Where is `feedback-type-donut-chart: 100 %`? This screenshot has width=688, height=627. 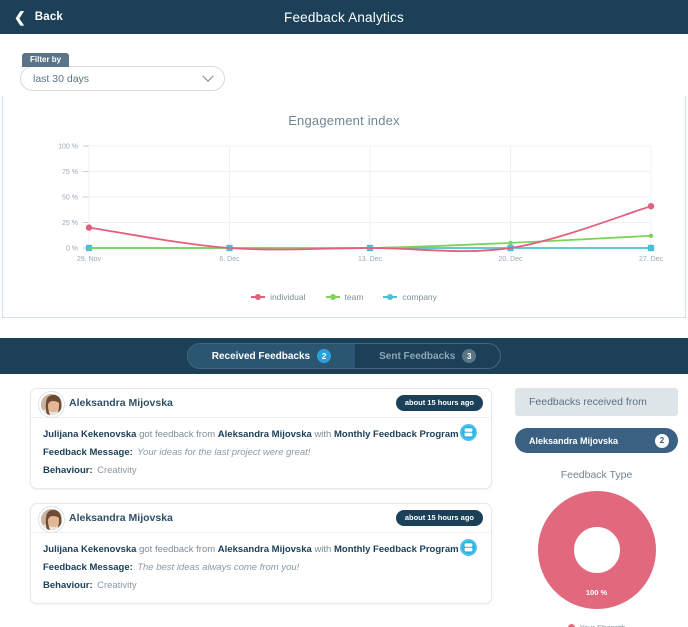 feedback-type-donut-chart: 100 % is located at coordinates (596, 552).